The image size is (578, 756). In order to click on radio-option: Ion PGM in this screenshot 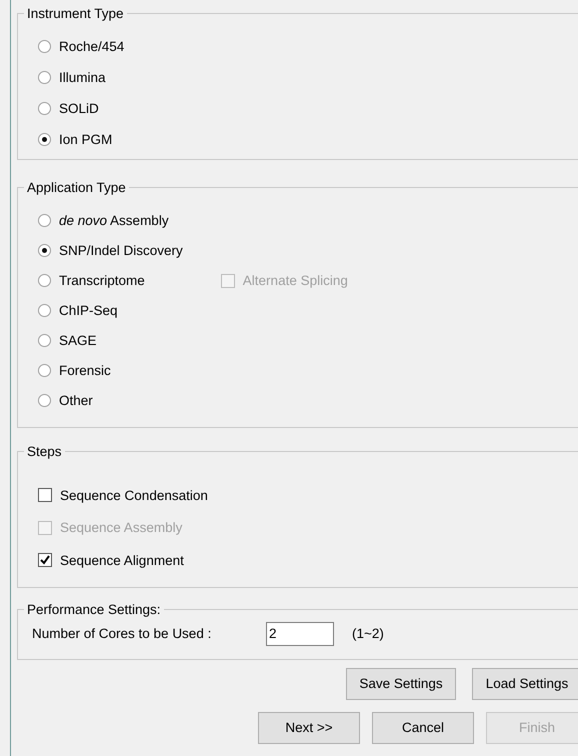, I will do `click(308, 139)`.